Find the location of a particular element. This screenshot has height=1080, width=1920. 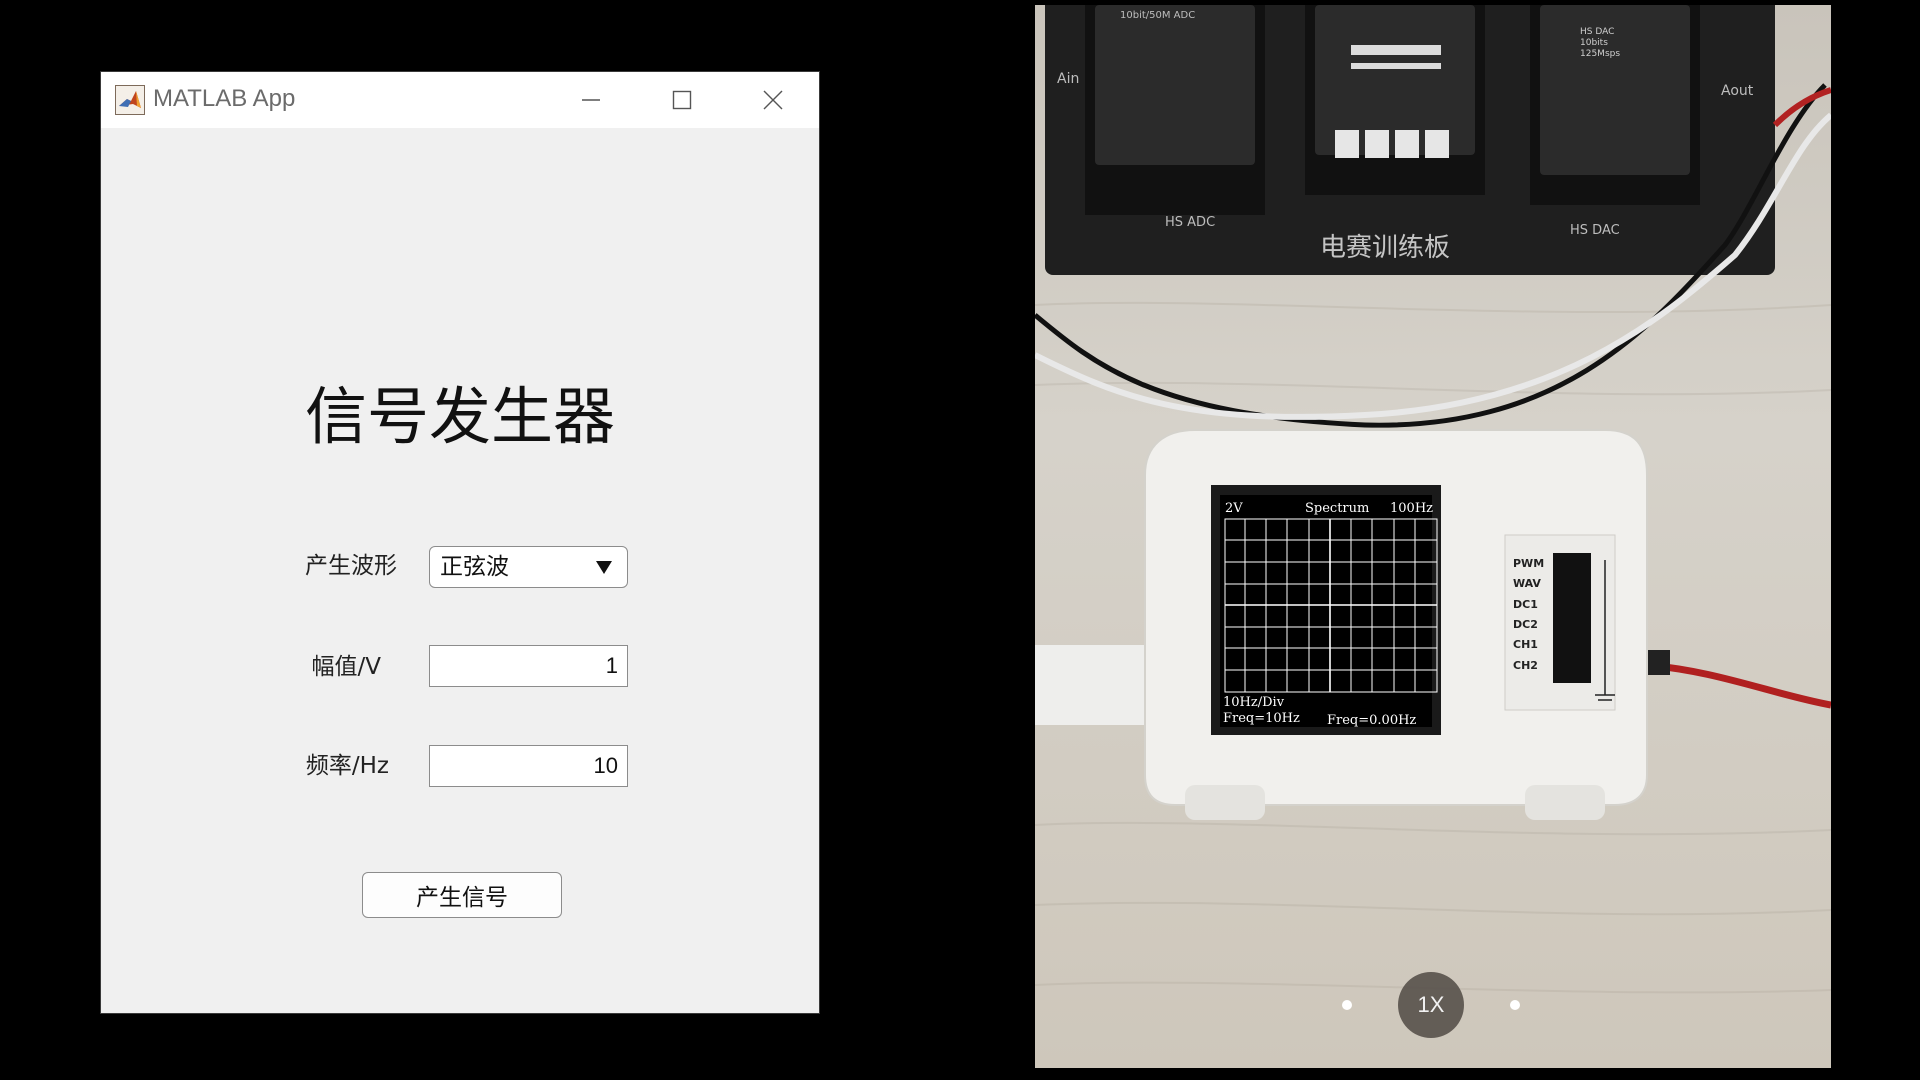

pin-label-wav: WAV is located at coordinates (1527, 583).